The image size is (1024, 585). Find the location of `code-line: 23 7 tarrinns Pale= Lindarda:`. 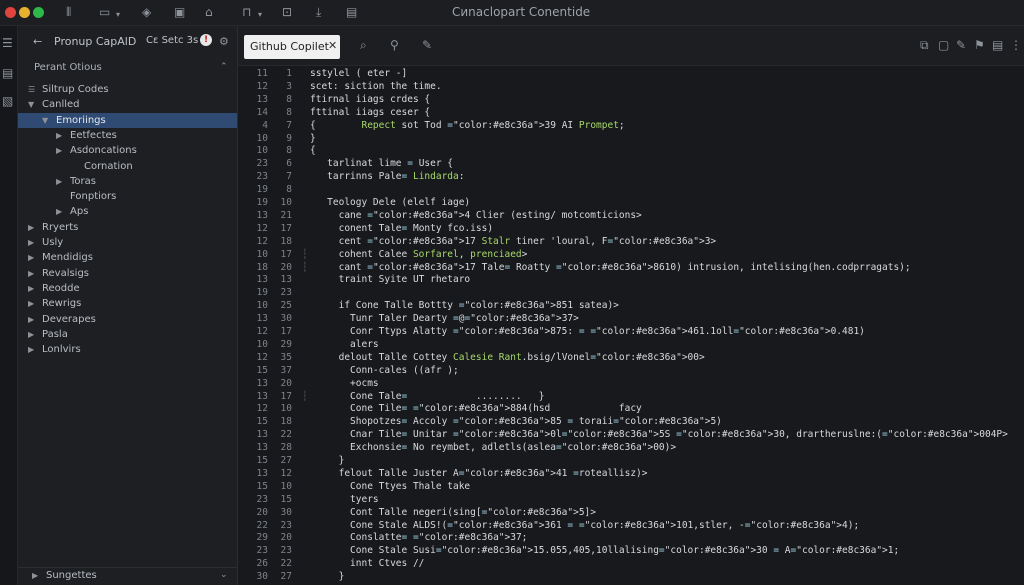

code-line: 23 7 tarrinns Pale= Lindarda: is located at coordinates (631, 177).